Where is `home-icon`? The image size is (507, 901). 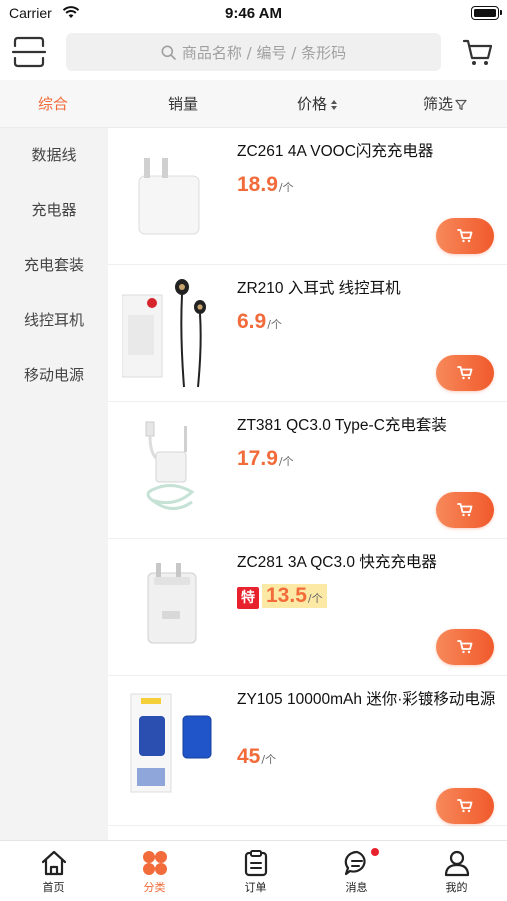 home-icon is located at coordinates (54, 863).